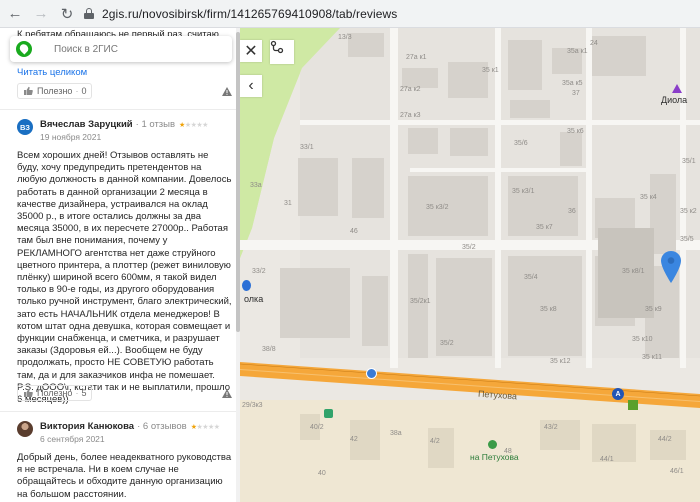 This screenshot has width=700, height=502. What do you see at coordinates (277, 47) in the screenshot?
I see `route-glyph` at bounding box center [277, 47].